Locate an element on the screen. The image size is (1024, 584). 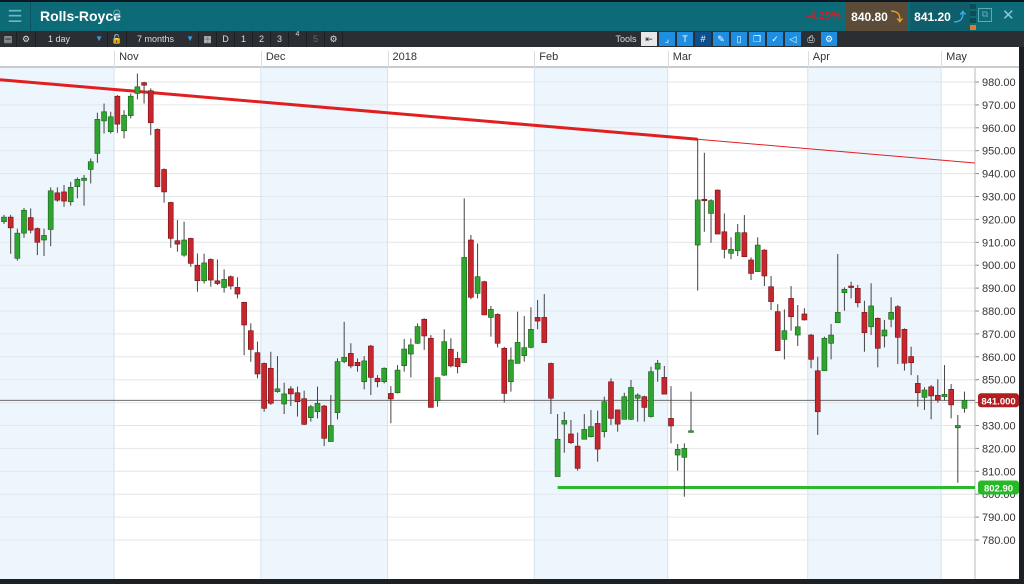
windows-icon: ❐ is located at coordinates (757, 39).